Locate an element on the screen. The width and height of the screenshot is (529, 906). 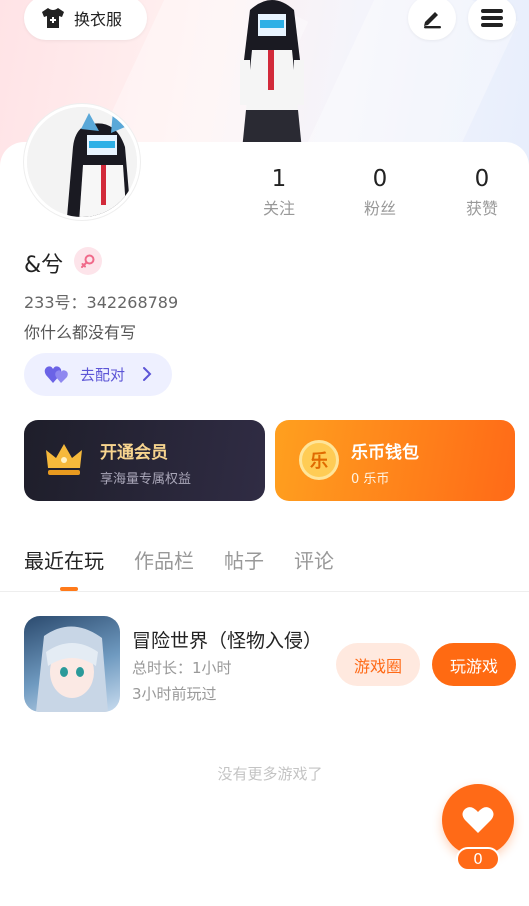
female-gender-icon is located at coordinates (88, 261).